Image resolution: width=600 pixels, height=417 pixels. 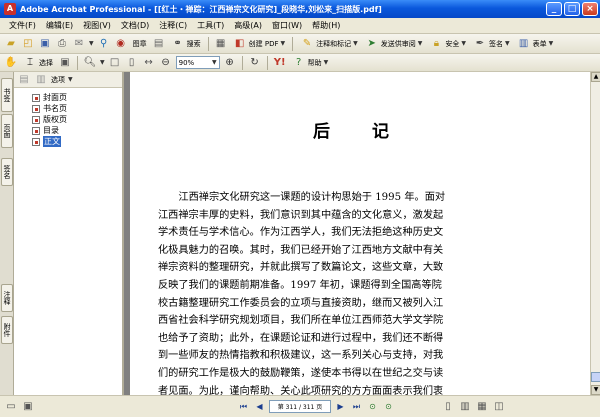 I want to click on single-page-icon: ▯, so click(x=448, y=407).